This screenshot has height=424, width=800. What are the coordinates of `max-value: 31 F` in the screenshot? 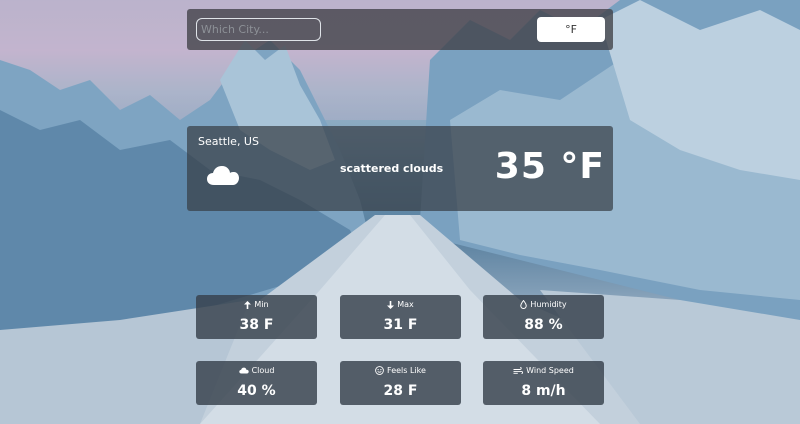 It's located at (400, 325).